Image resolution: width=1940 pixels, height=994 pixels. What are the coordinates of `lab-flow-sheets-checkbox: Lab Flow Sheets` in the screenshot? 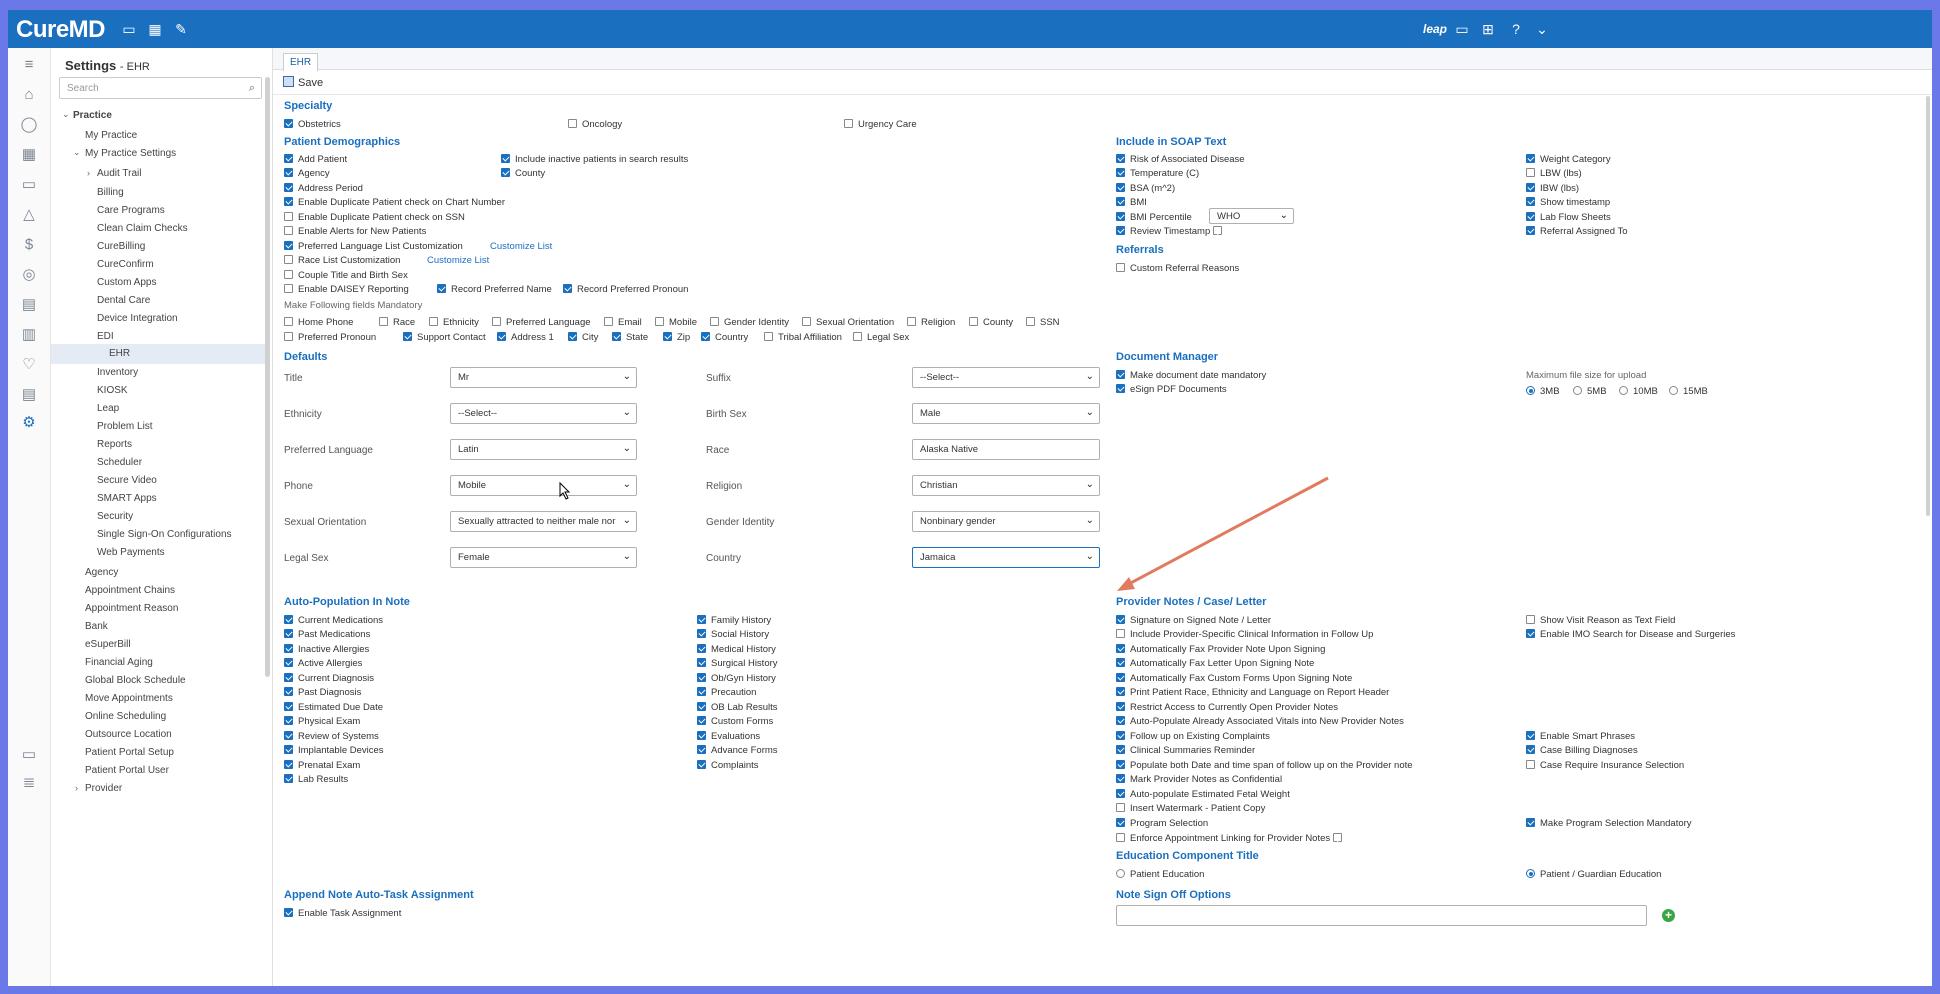 It's located at (1568, 218).